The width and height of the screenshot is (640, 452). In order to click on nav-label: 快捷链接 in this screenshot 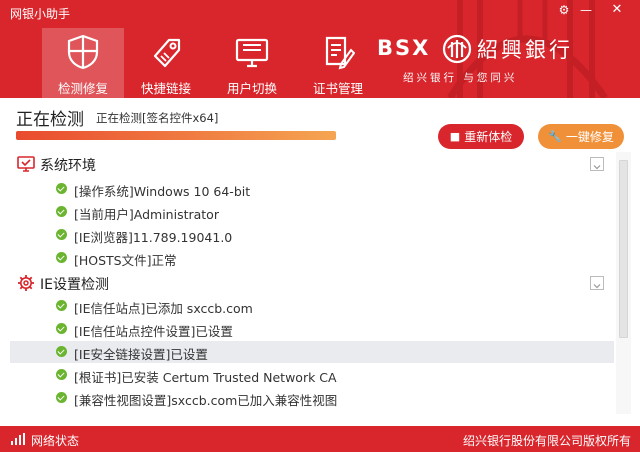, I will do `click(165, 88)`.